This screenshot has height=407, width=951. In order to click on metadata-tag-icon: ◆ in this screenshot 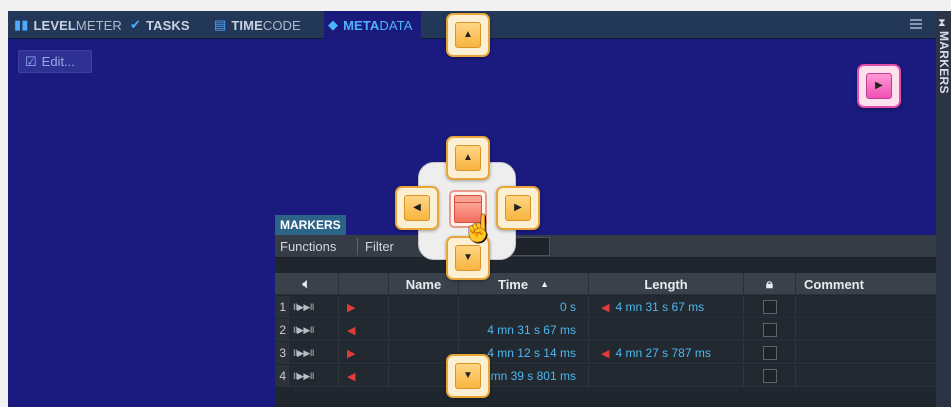, I will do `click(333, 24)`.